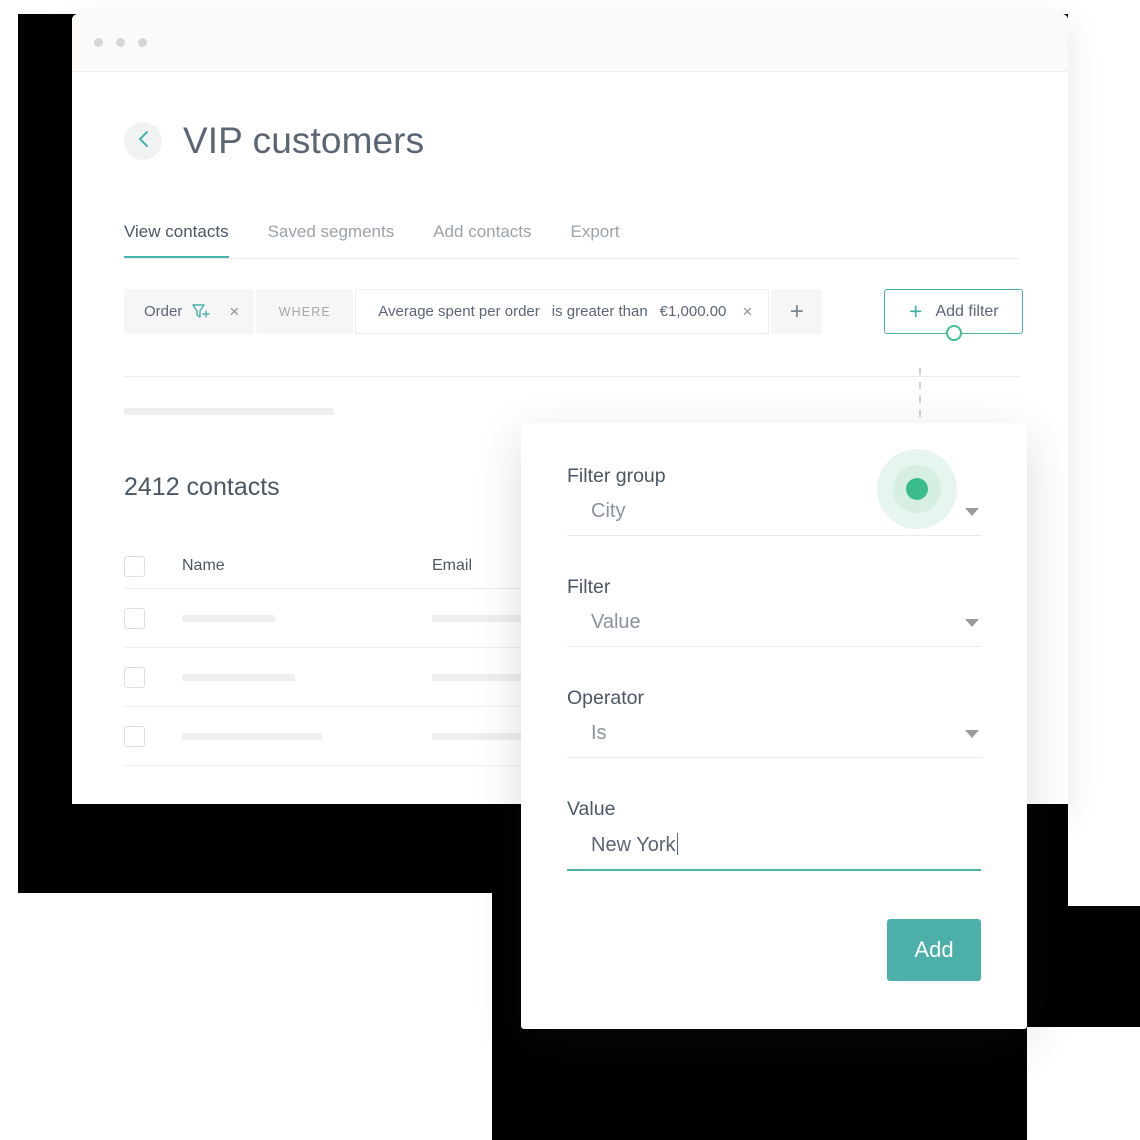  I want to click on value-field: Value New York, so click(774, 834).